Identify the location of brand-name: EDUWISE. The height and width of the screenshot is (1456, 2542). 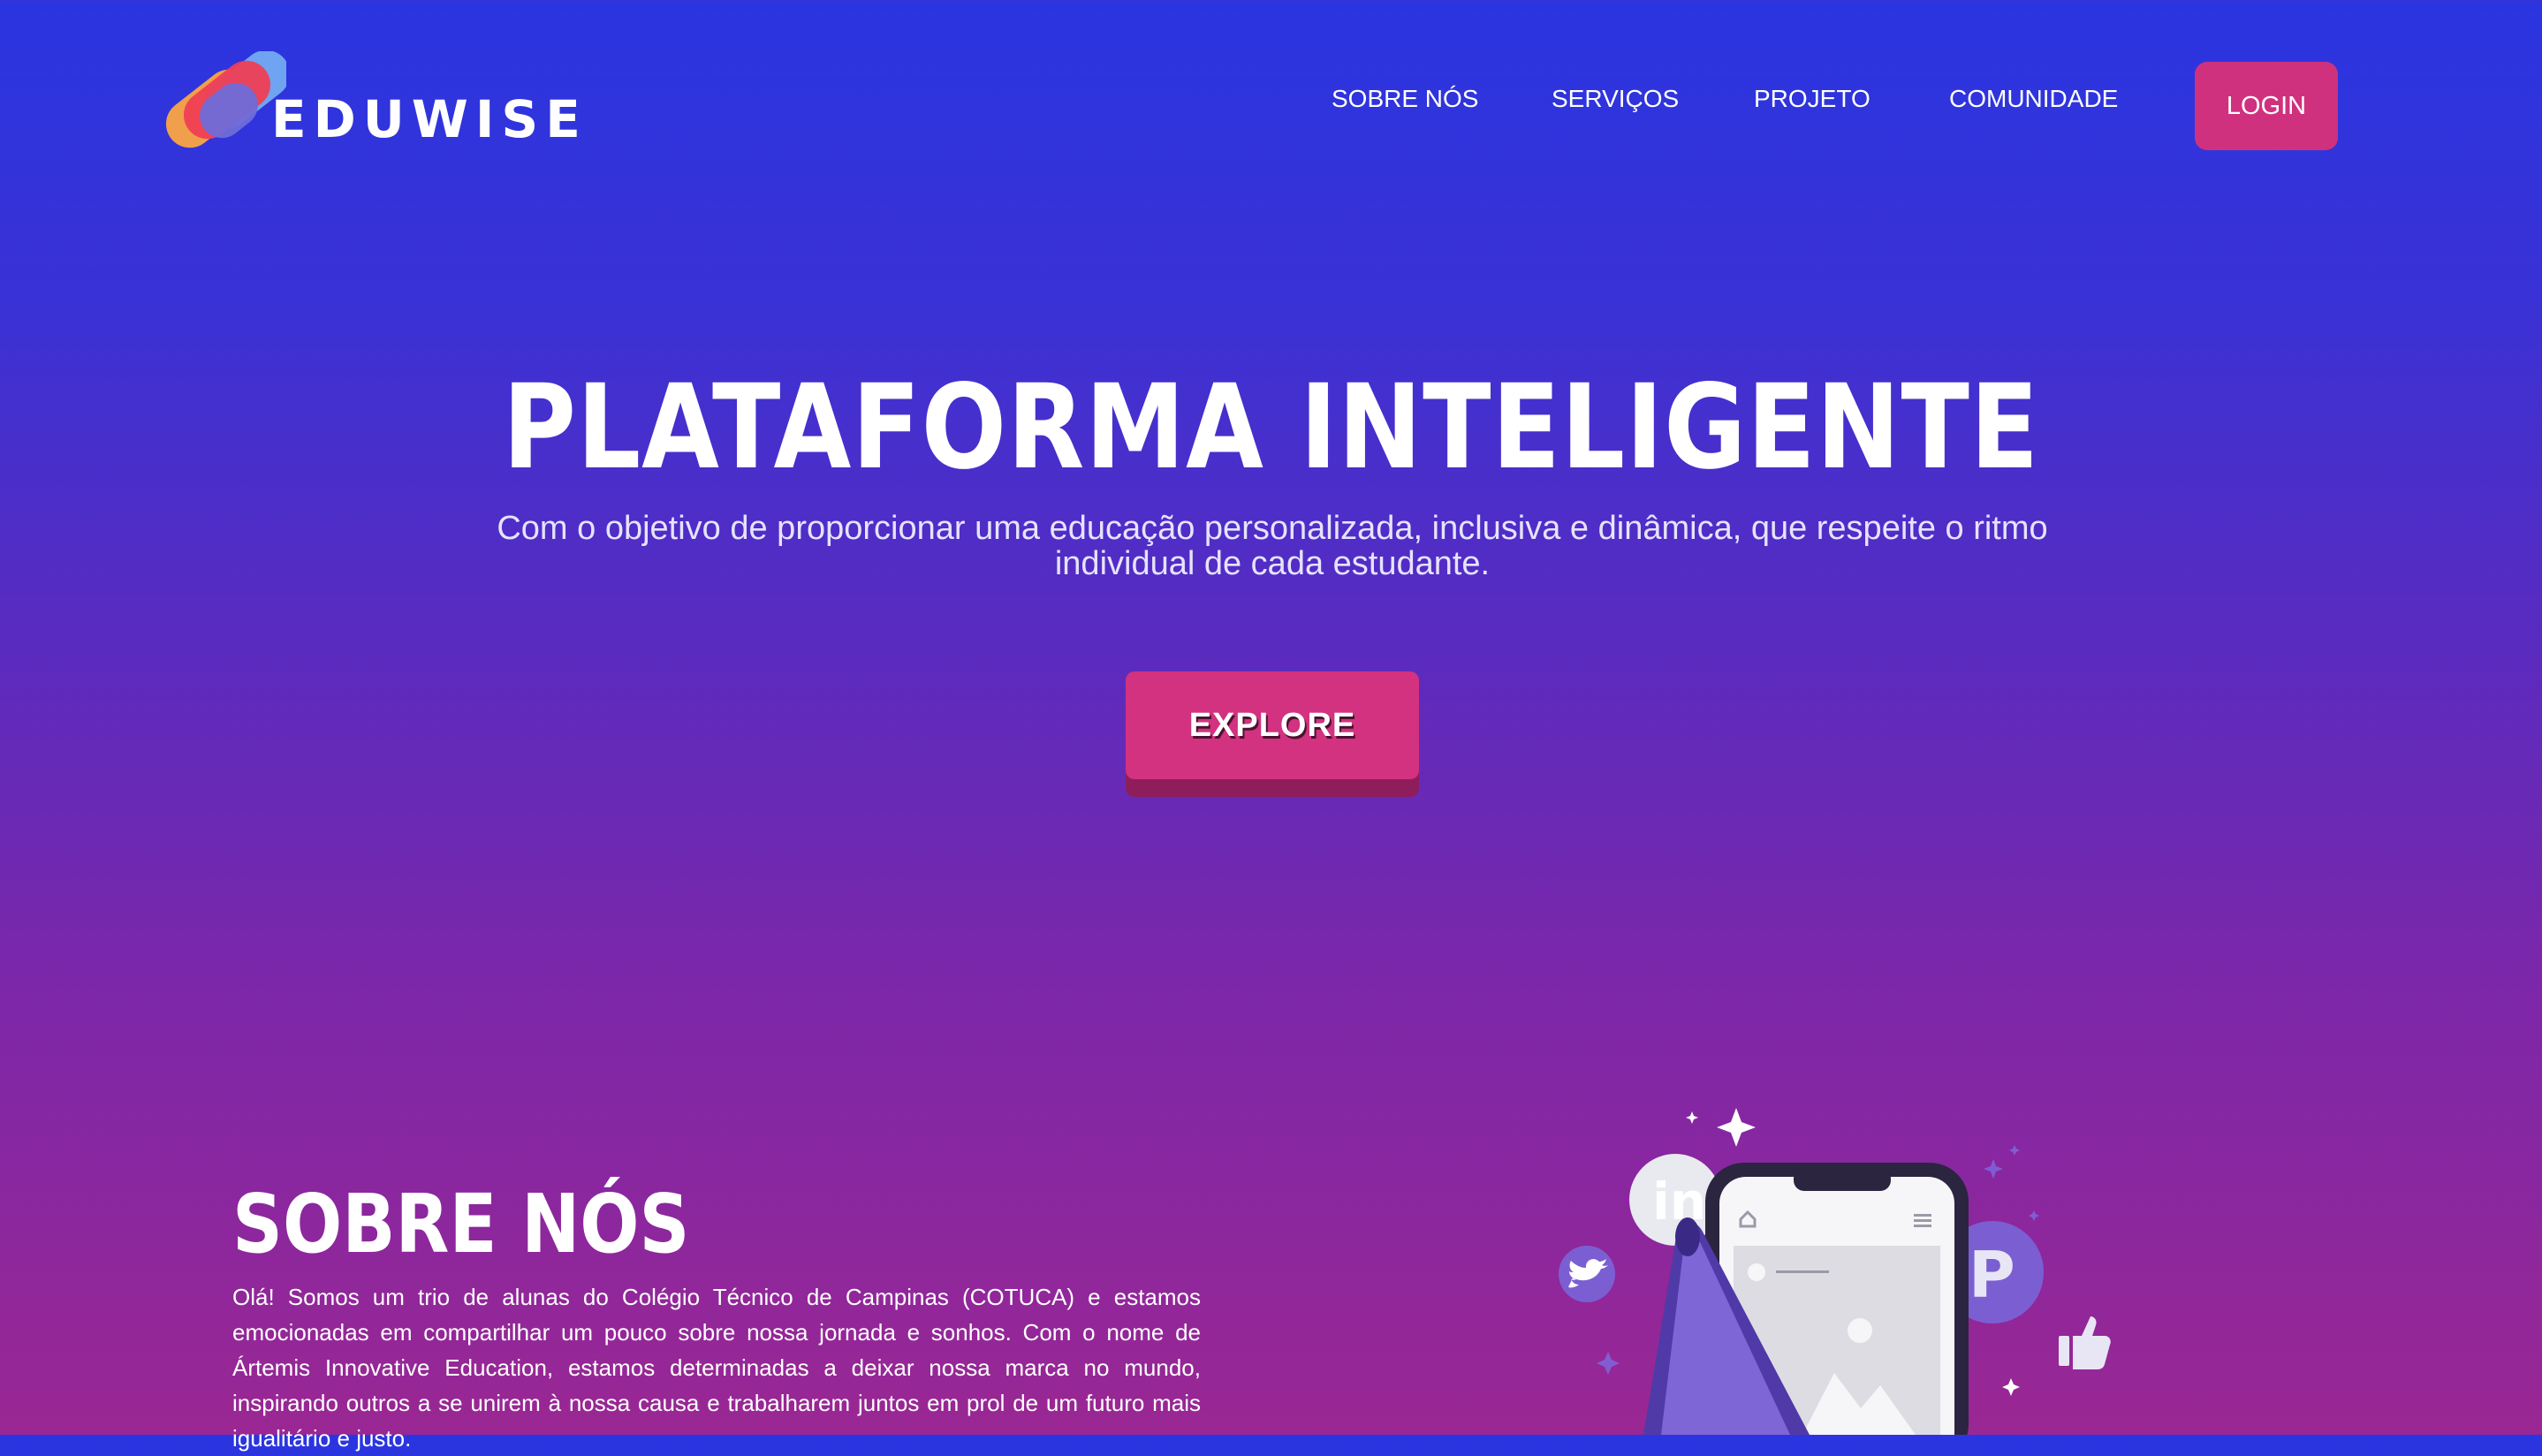
(430, 119).